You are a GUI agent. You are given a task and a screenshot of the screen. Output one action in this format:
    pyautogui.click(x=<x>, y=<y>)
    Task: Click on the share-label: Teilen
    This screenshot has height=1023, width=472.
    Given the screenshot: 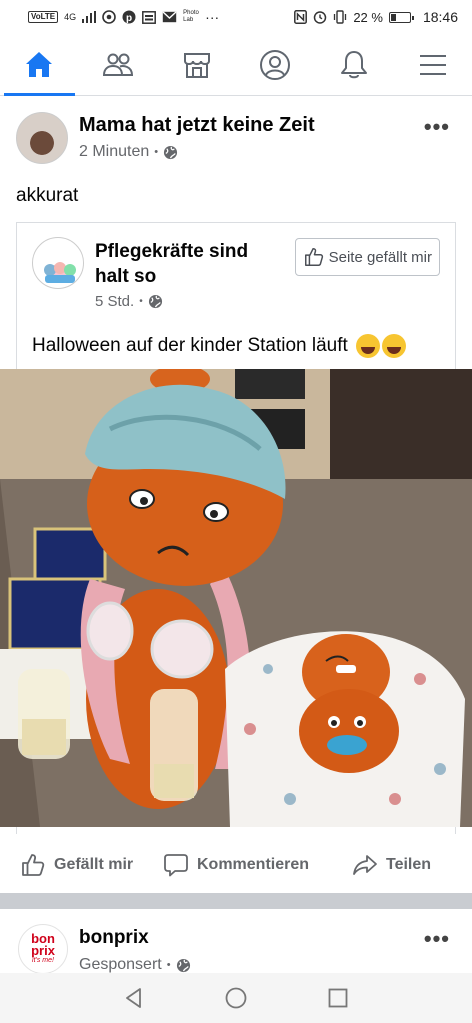 What is the action you would take?
    pyautogui.click(x=409, y=864)
    